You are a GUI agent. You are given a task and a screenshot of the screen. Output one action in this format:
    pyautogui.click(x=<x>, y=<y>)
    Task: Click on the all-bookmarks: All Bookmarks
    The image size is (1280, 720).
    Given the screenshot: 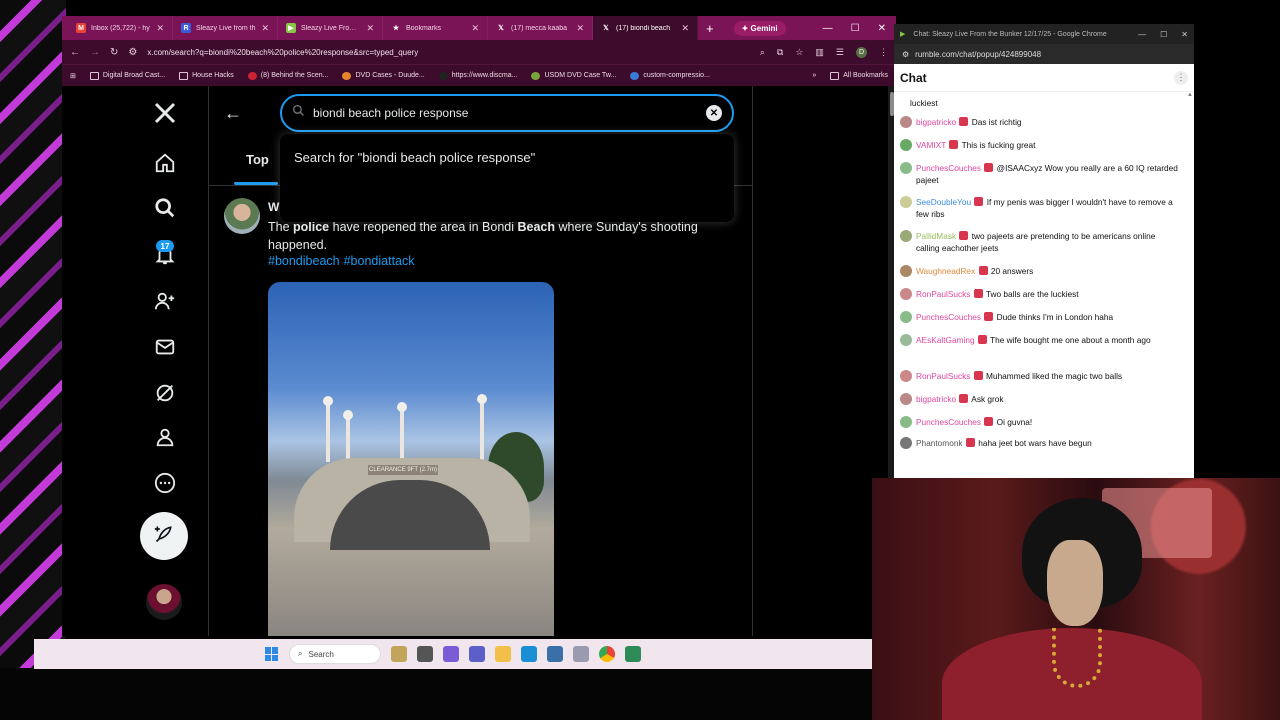 What is the action you would take?
    pyautogui.click(x=859, y=75)
    